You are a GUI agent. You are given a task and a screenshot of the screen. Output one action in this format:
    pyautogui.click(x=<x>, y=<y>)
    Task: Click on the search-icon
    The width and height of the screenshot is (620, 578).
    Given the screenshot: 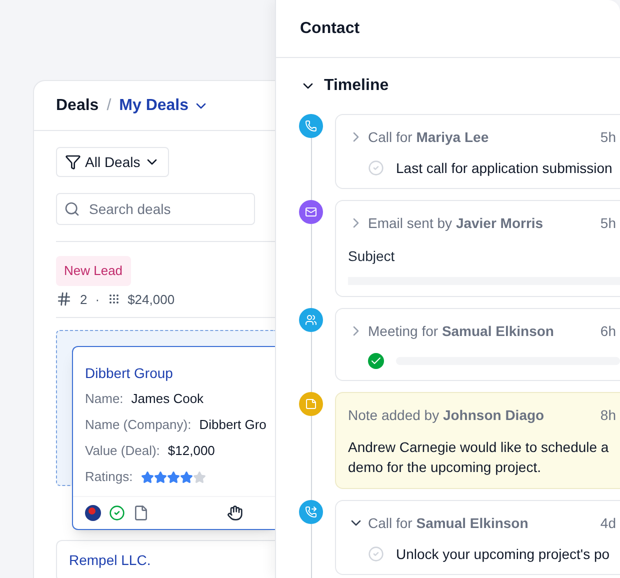 What is the action you would take?
    pyautogui.click(x=72, y=209)
    